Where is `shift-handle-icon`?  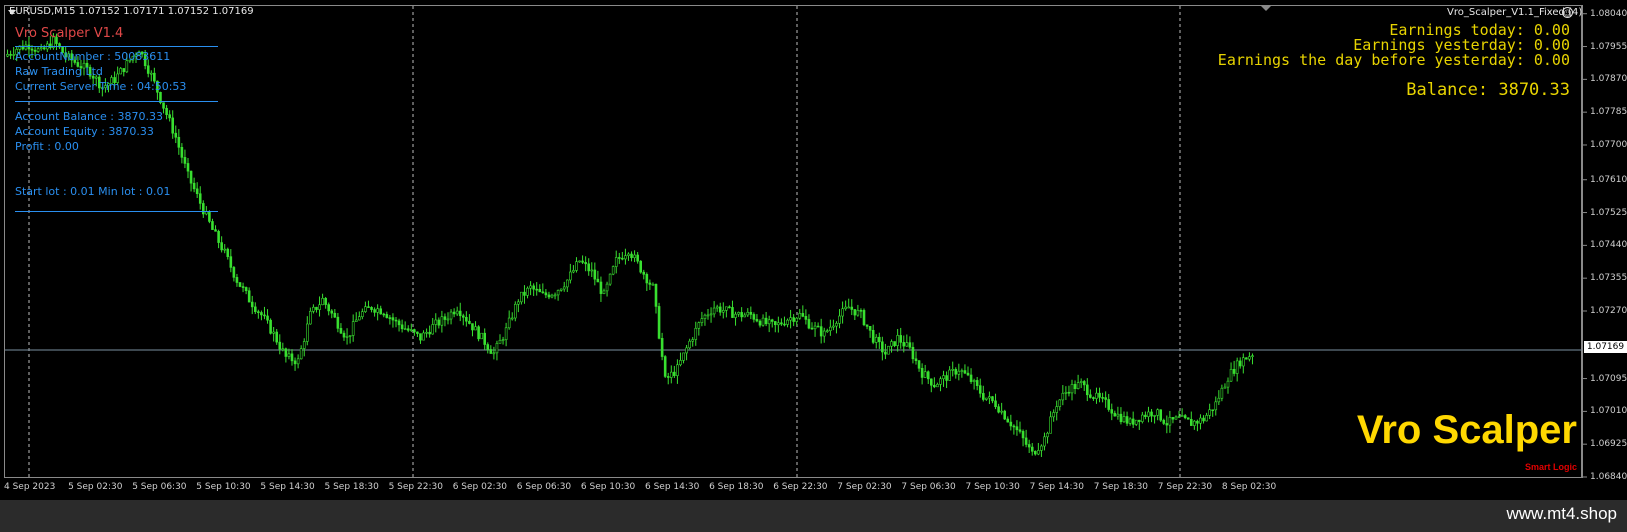 shift-handle-icon is located at coordinates (1266, 8).